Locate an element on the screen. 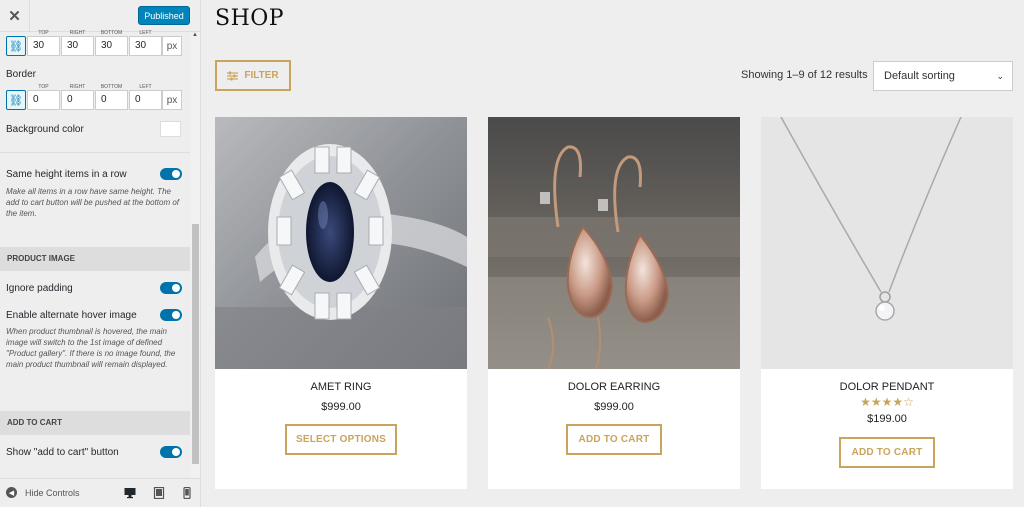 The height and width of the screenshot is (507, 1024). sidebar-scrollbar: ▲ is located at coordinates (195, 255).